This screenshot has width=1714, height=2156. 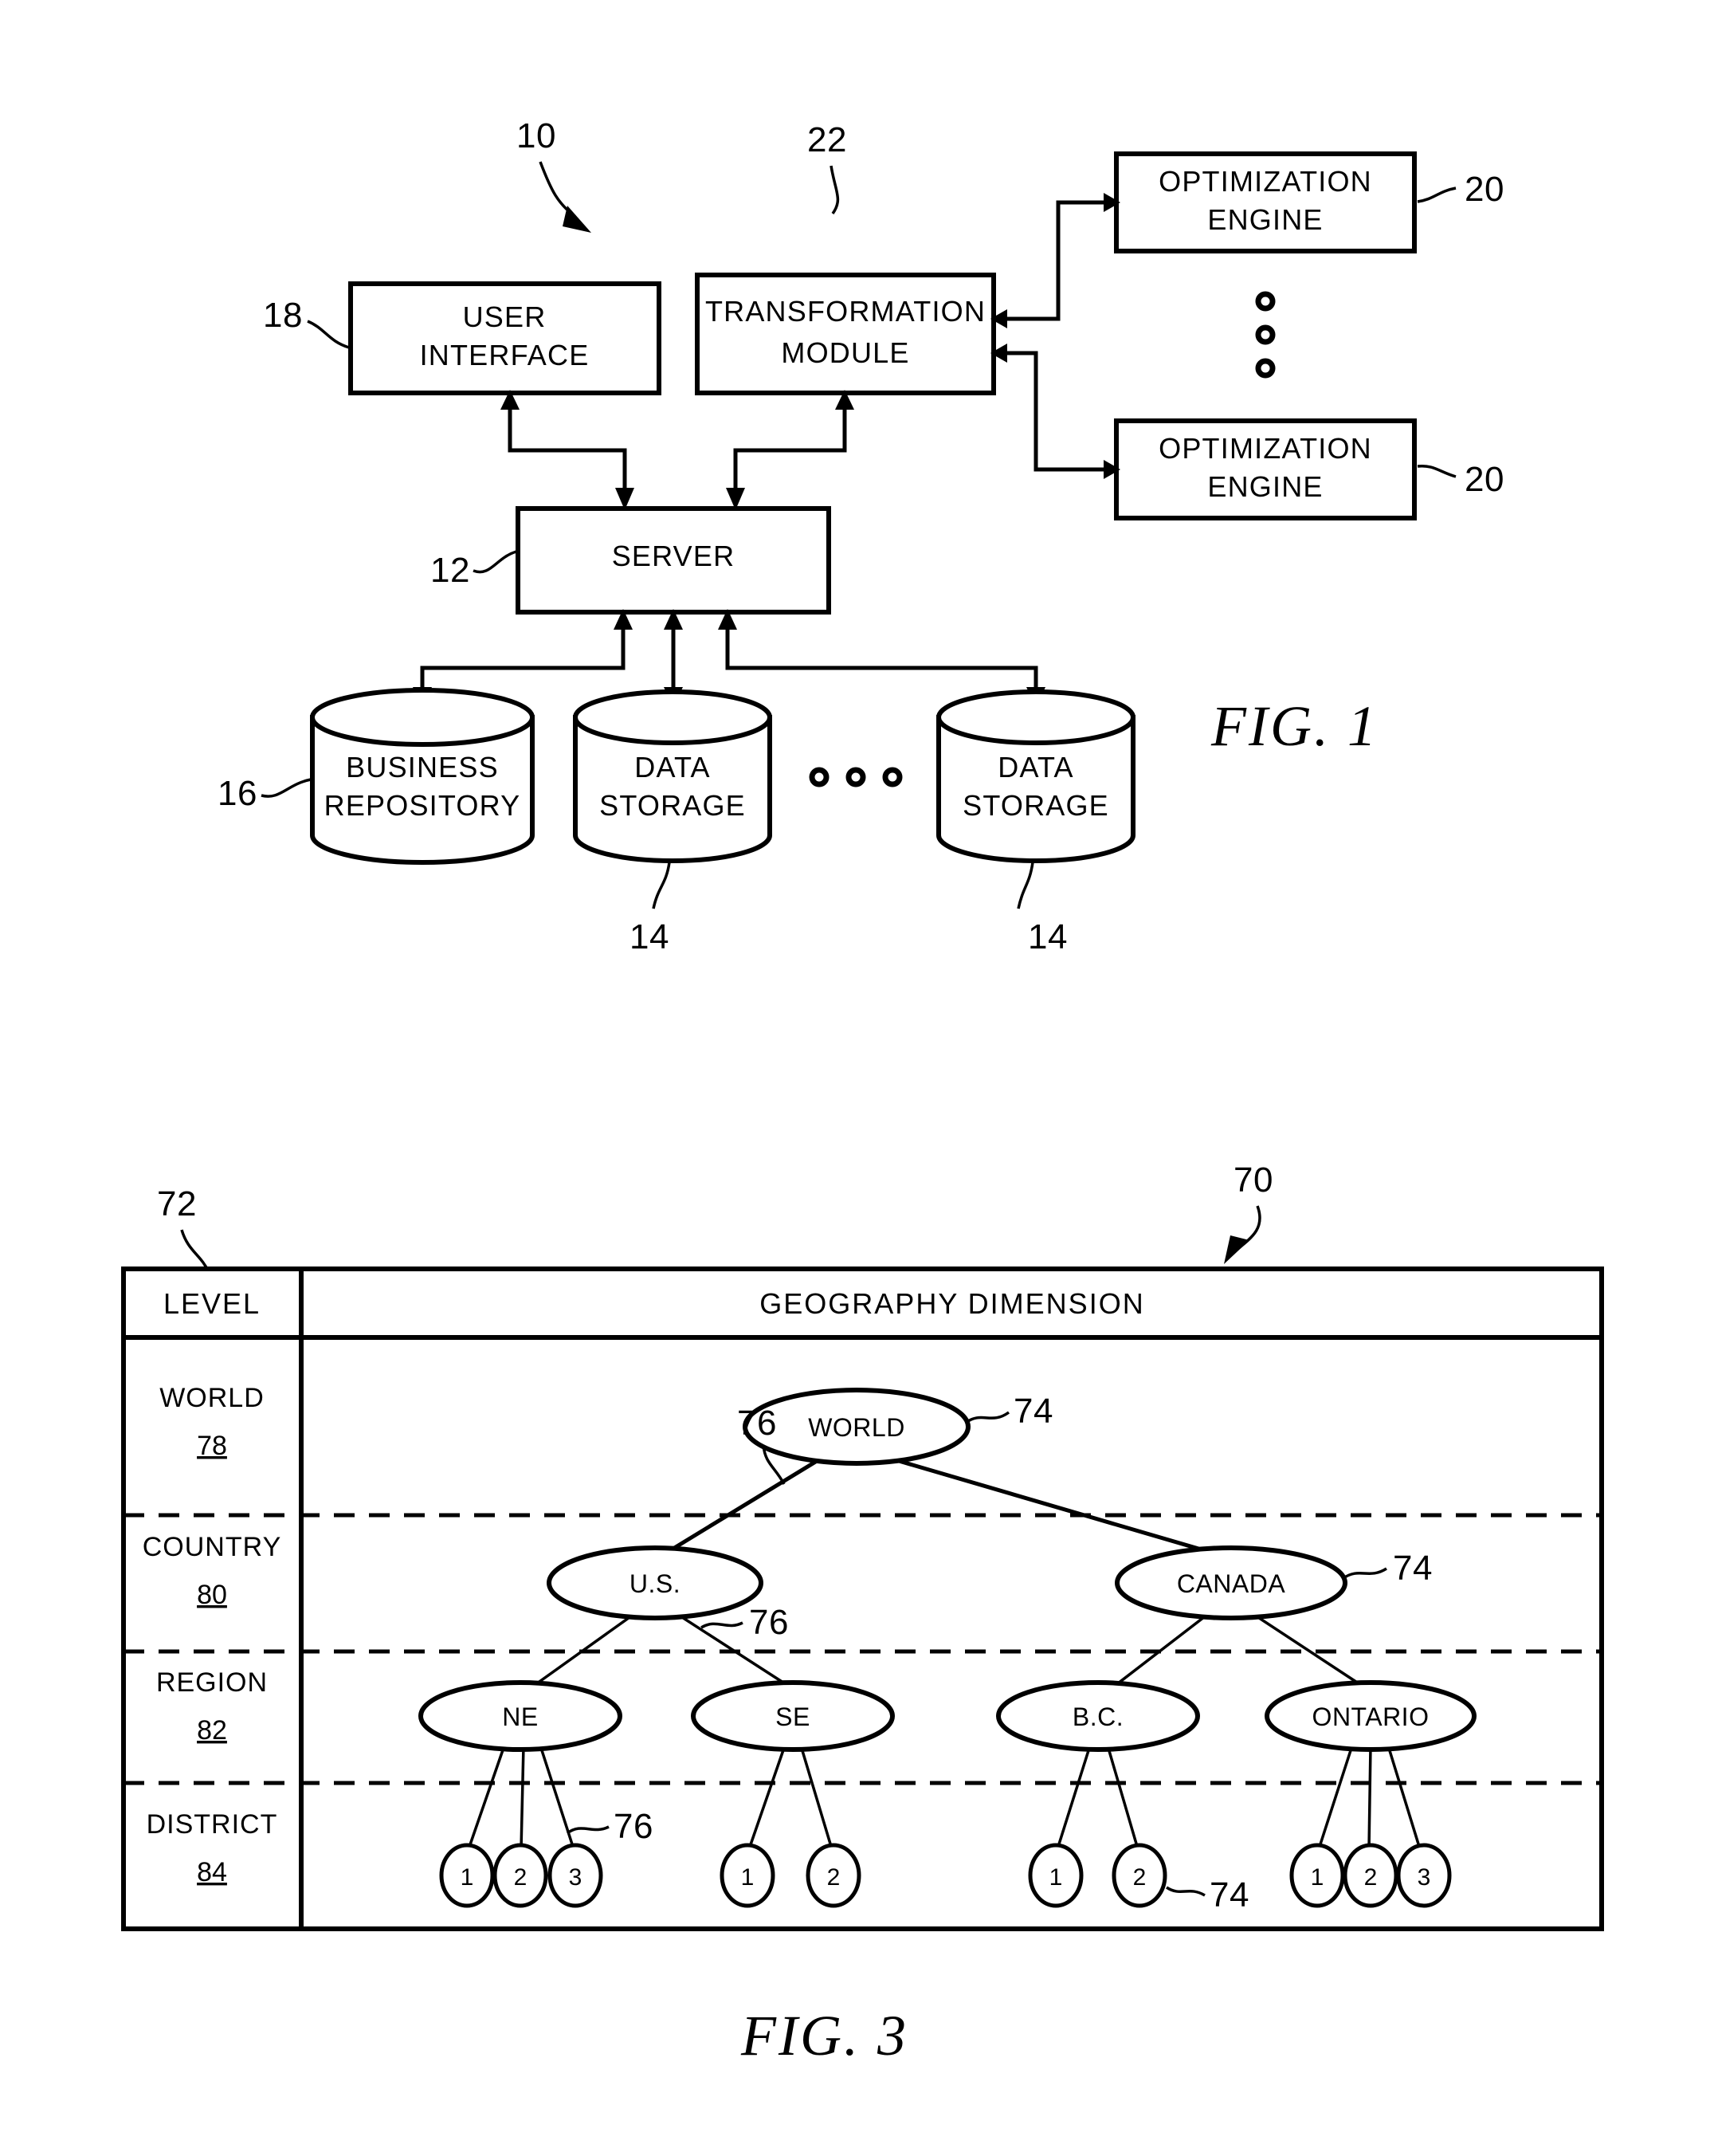 What do you see at coordinates (1437, 195) in the screenshot?
I see `ref-20-top-leader` at bounding box center [1437, 195].